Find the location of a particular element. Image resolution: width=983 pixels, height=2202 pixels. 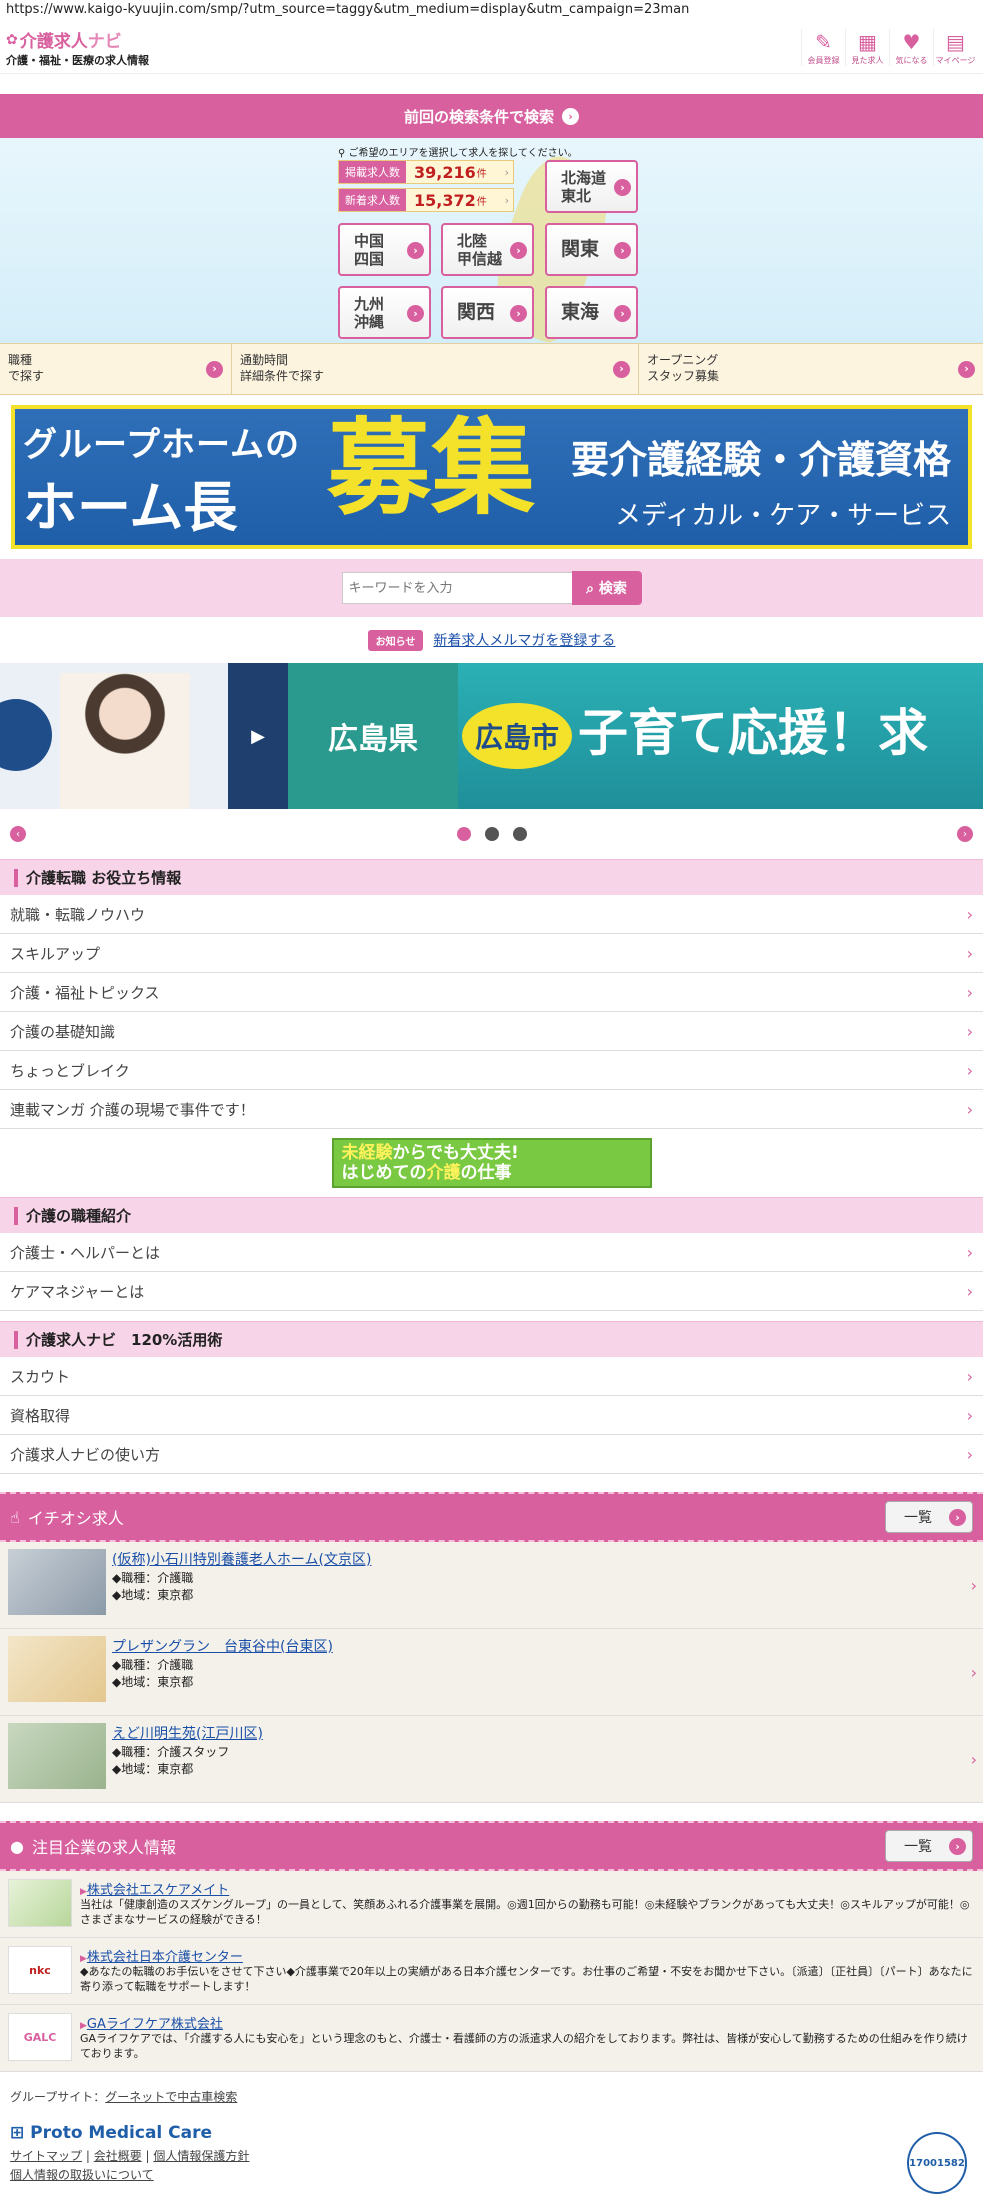

beginner-banner: 未経験からでも大丈夫! はじめての介護の仕事 is located at coordinates (491, 1163).